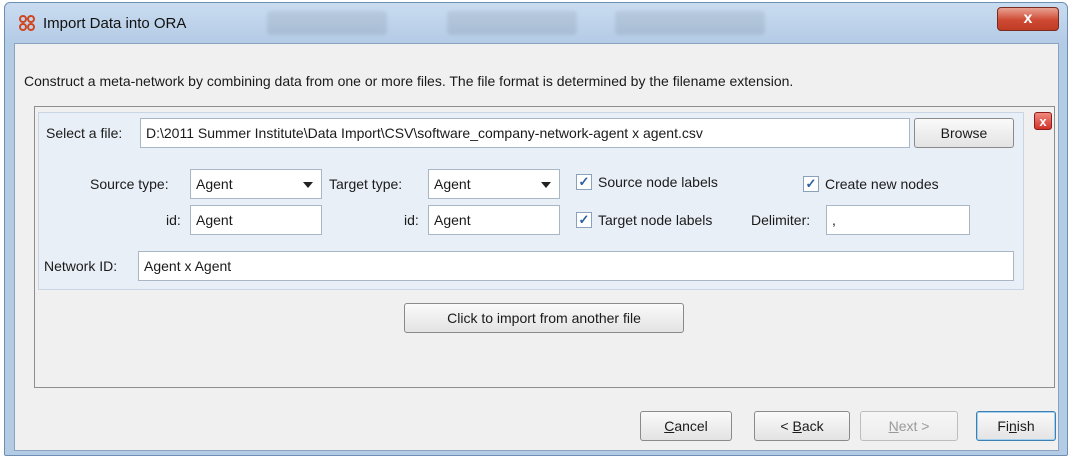 This screenshot has height=459, width=1072. I want to click on next-mnemonic: N, so click(893, 426).